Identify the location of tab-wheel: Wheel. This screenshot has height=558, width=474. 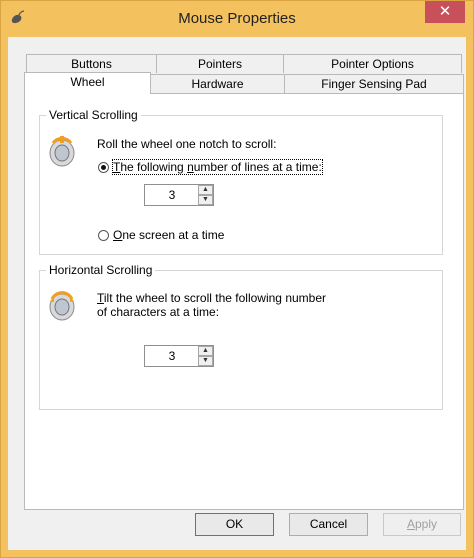
(87, 83).